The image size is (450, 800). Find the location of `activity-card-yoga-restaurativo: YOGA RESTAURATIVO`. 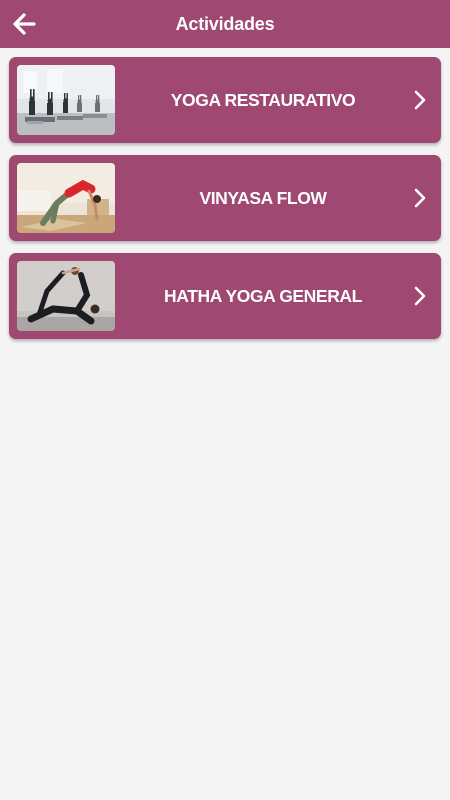

activity-card-yoga-restaurativo: YOGA RESTAURATIVO is located at coordinates (225, 100).